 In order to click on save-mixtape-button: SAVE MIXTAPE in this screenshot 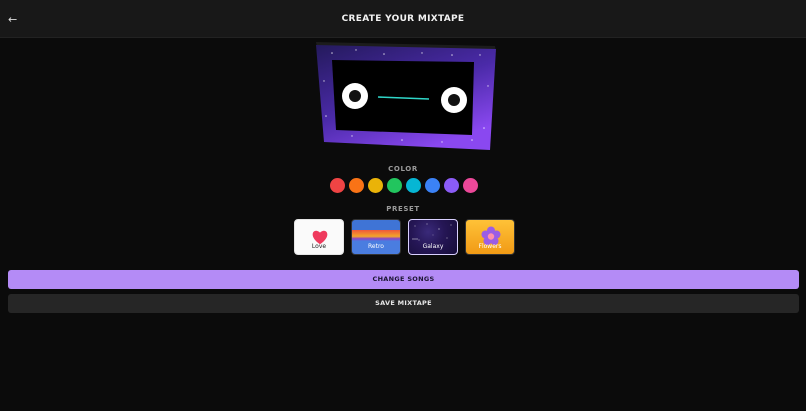, I will do `click(403, 303)`.